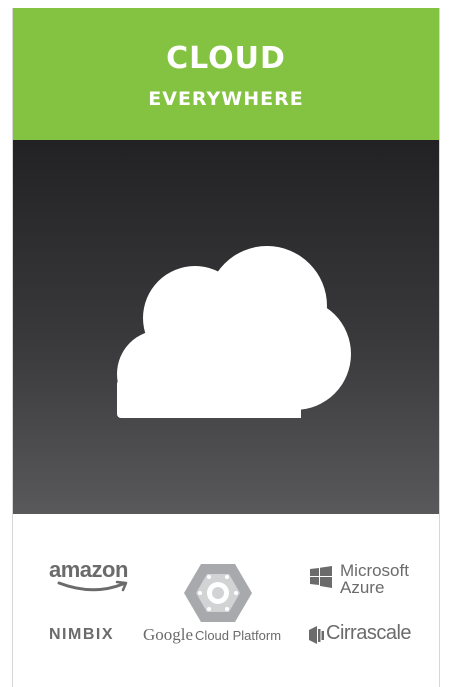  Describe the element at coordinates (362, 587) in the screenshot. I see `azure-wordmark: Azure` at that location.